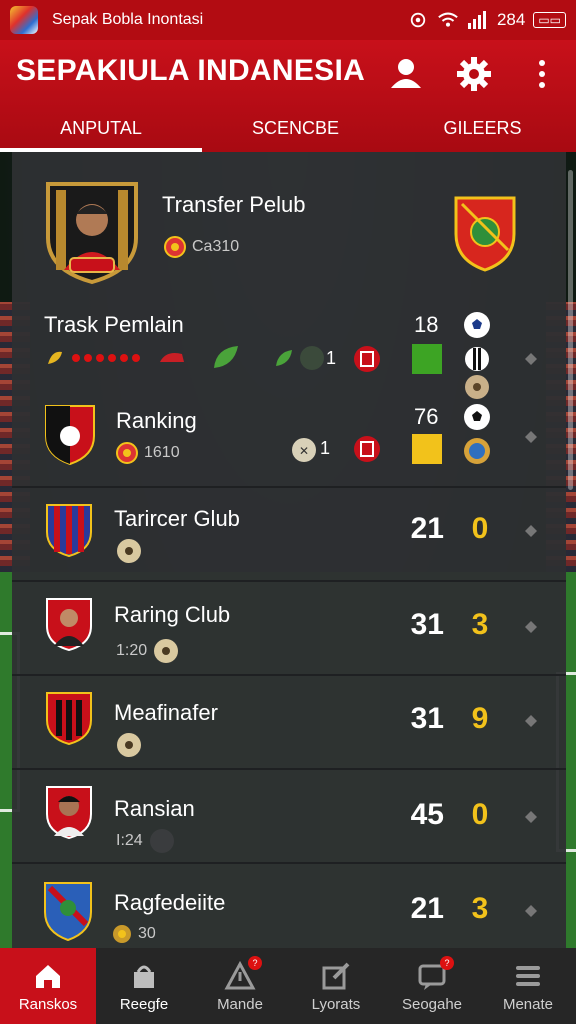 This screenshot has height=1024, width=576. Describe the element at coordinates (289, 534) in the screenshot. I see `match-row: Tarircer Glub 21 0` at that location.